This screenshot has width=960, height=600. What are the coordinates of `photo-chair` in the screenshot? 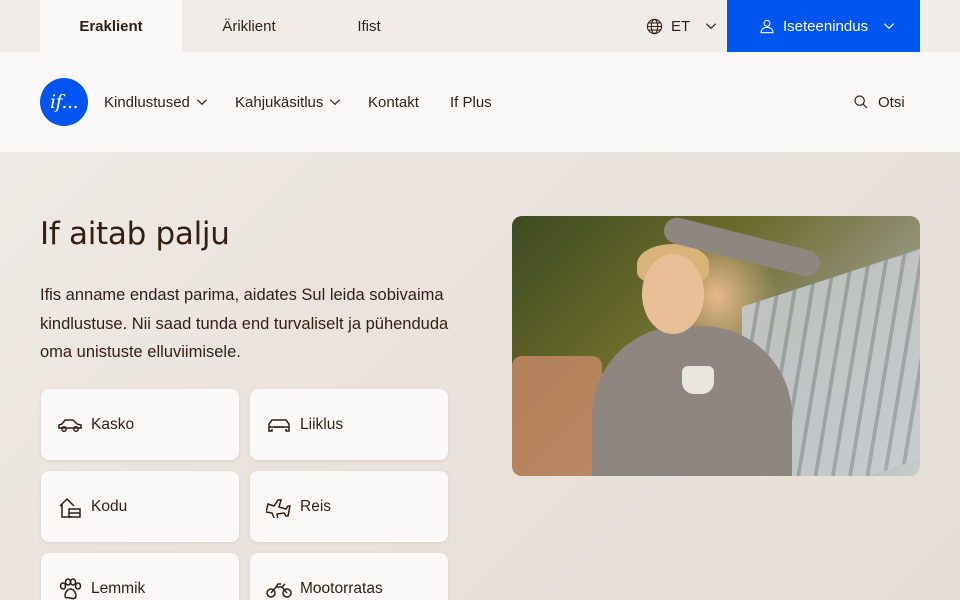 It's located at (557, 416).